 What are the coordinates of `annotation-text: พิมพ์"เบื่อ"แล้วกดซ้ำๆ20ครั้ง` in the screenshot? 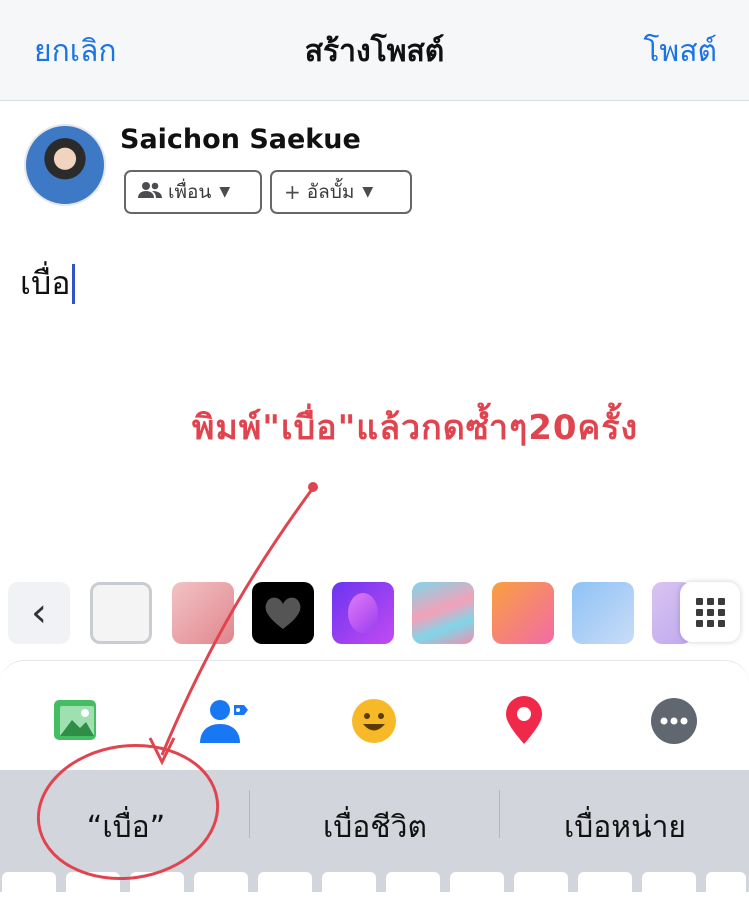 It's located at (415, 428).